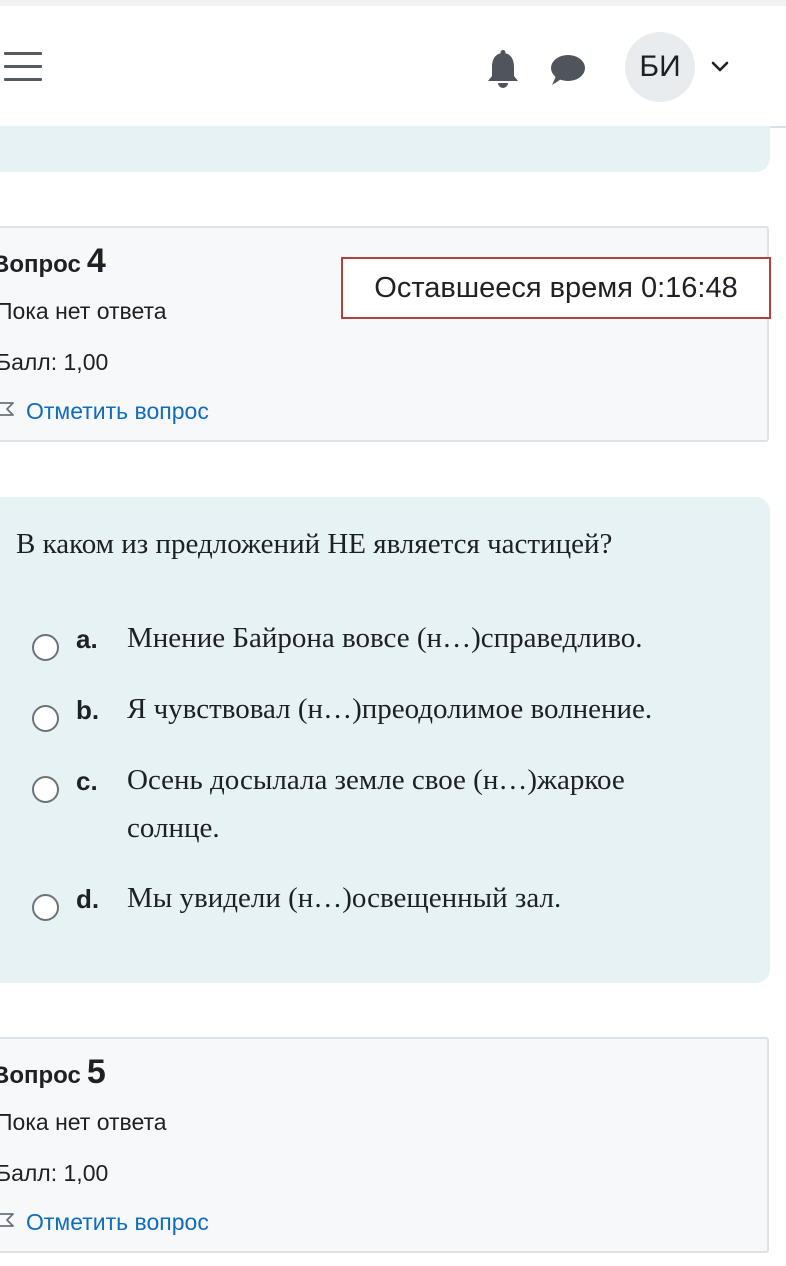  Describe the element at coordinates (88, 899) in the screenshot. I see `answer-letter: d.` at that location.